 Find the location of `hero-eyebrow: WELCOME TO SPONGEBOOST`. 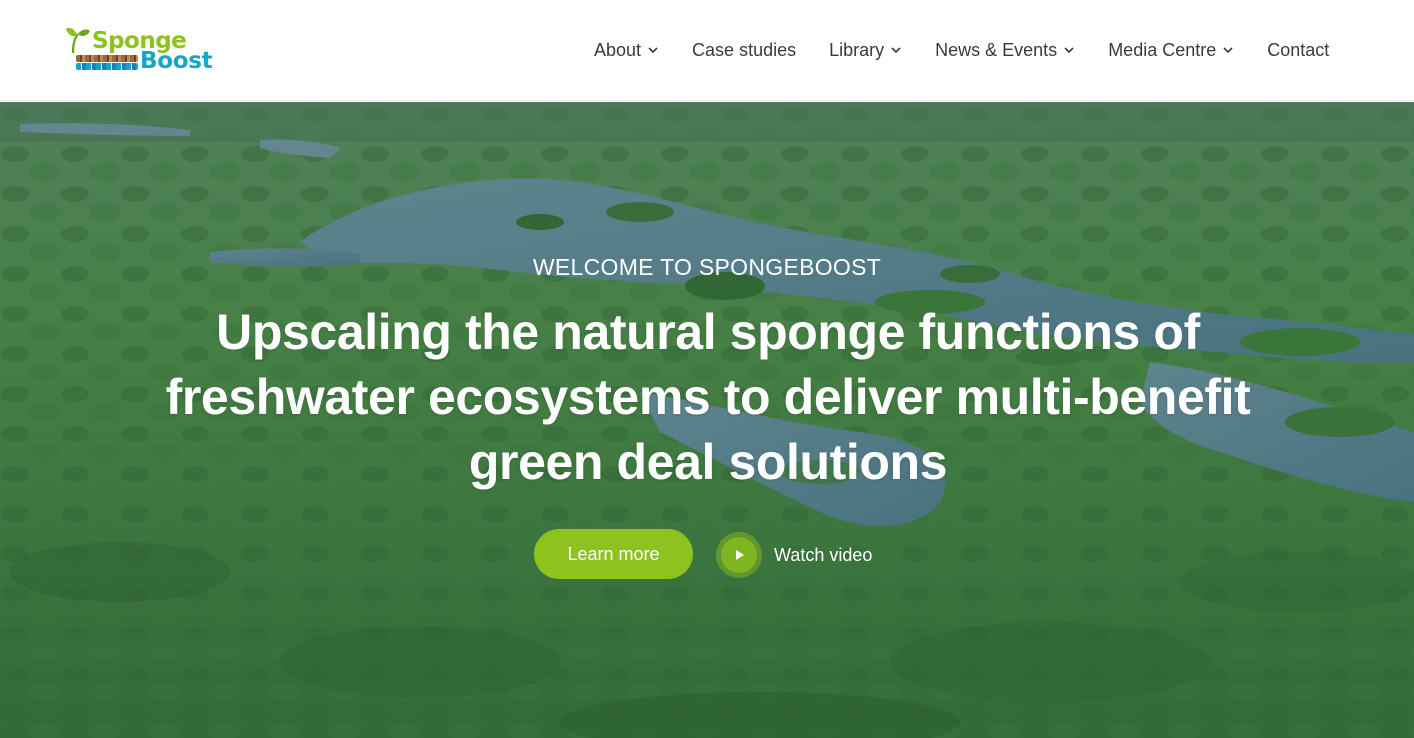

hero-eyebrow: WELCOME TO SPONGEBOOST is located at coordinates (707, 267).